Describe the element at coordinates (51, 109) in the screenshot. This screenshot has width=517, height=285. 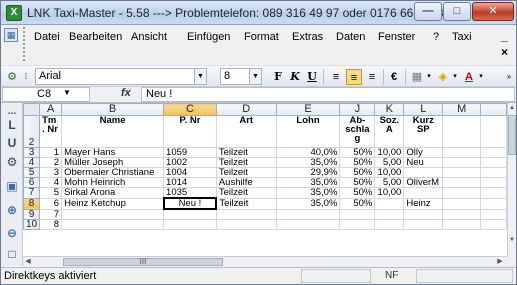
I see `column-header-a: A` at that location.